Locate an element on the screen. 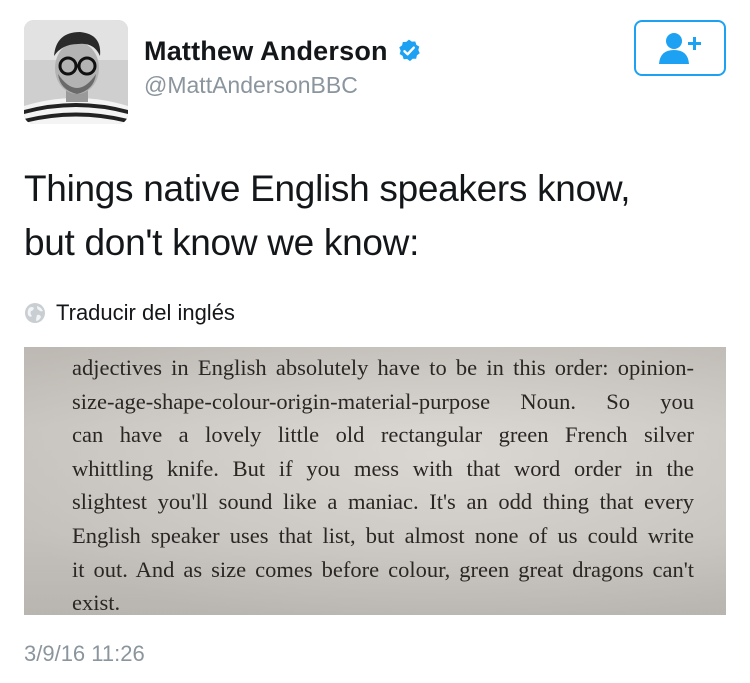 The width and height of the screenshot is (750, 683). author-names: Matthew Anderson @MattAndersonBBC is located at coordinates (283, 66).